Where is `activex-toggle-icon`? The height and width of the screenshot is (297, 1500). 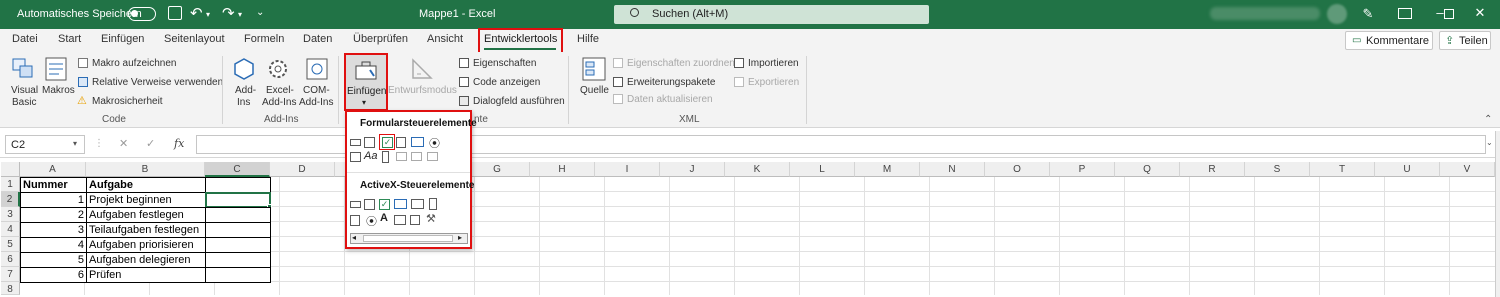 activex-toggle-icon is located at coordinates (415, 220).